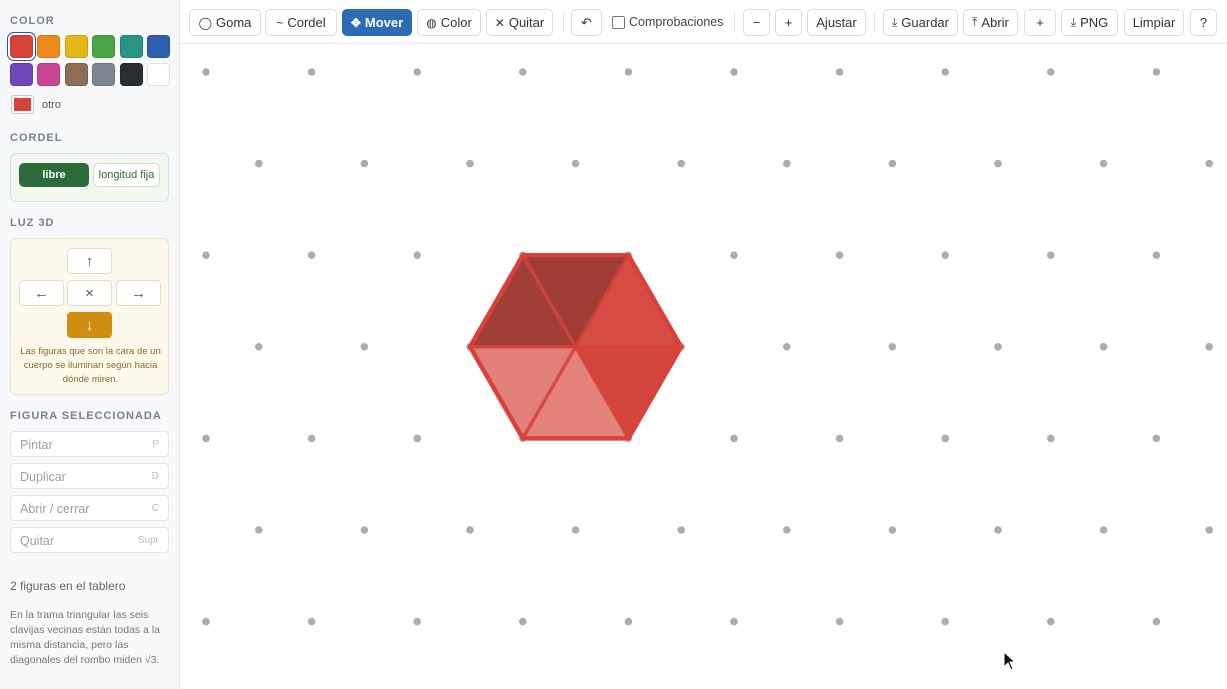  What do you see at coordinates (449, 22) in the screenshot?
I see `color-tool-button: ◍ Color` at bounding box center [449, 22].